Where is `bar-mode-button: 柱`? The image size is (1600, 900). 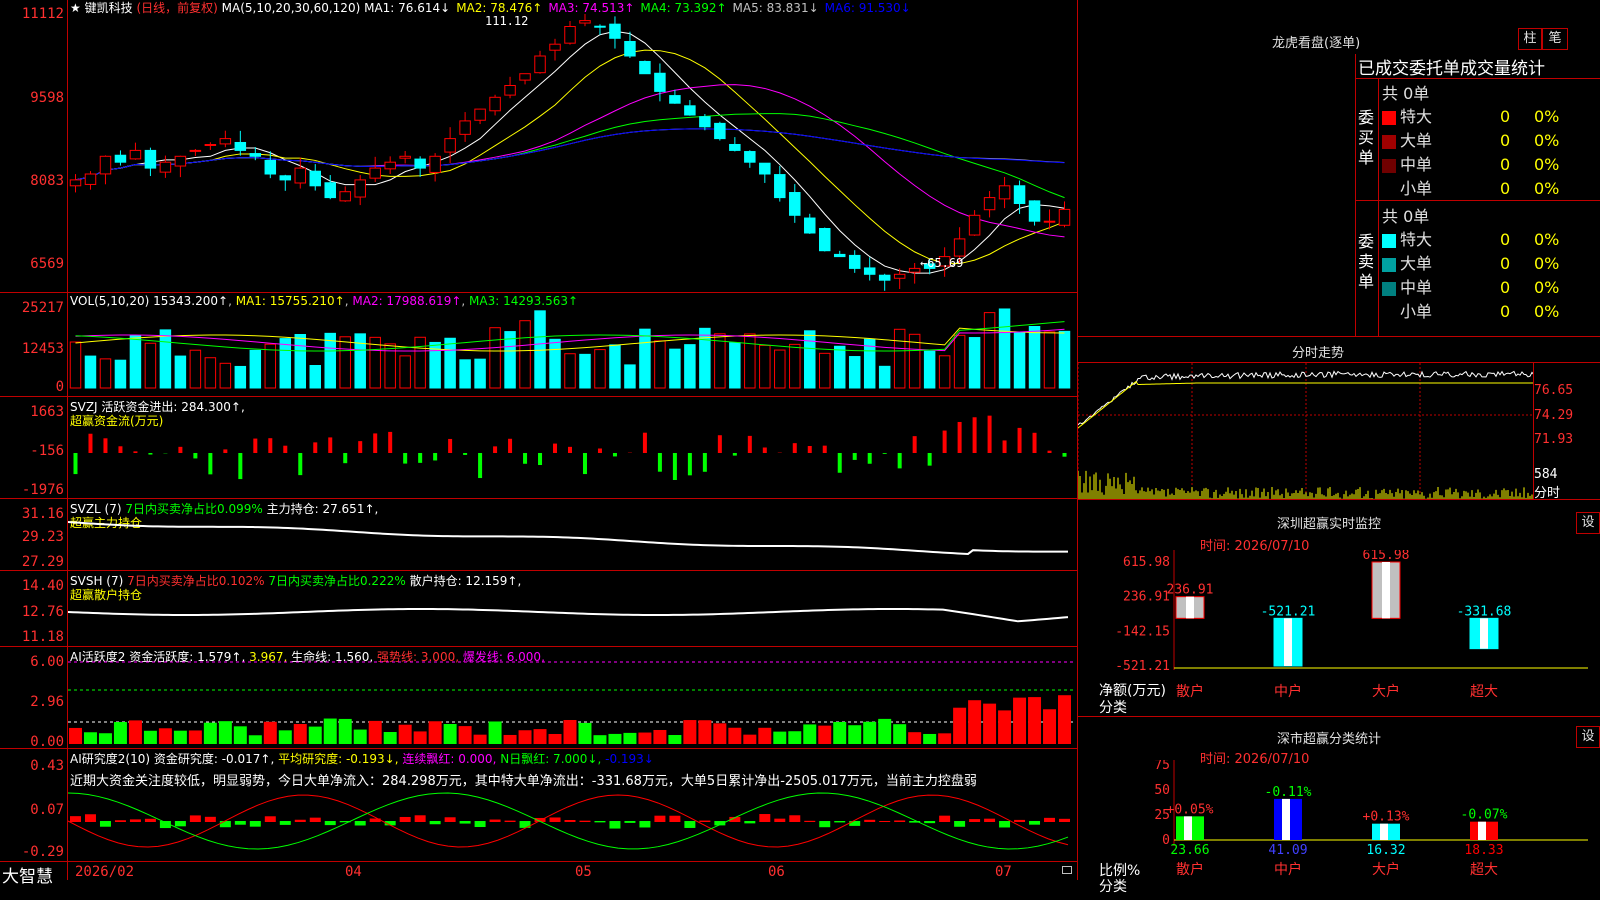 bar-mode-button: 柱 is located at coordinates (1530, 39).